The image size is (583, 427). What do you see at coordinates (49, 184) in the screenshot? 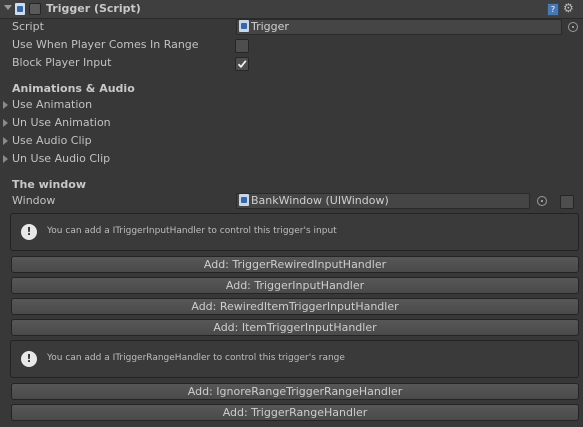
I see `the-window-heading: The window` at bounding box center [49, 184].